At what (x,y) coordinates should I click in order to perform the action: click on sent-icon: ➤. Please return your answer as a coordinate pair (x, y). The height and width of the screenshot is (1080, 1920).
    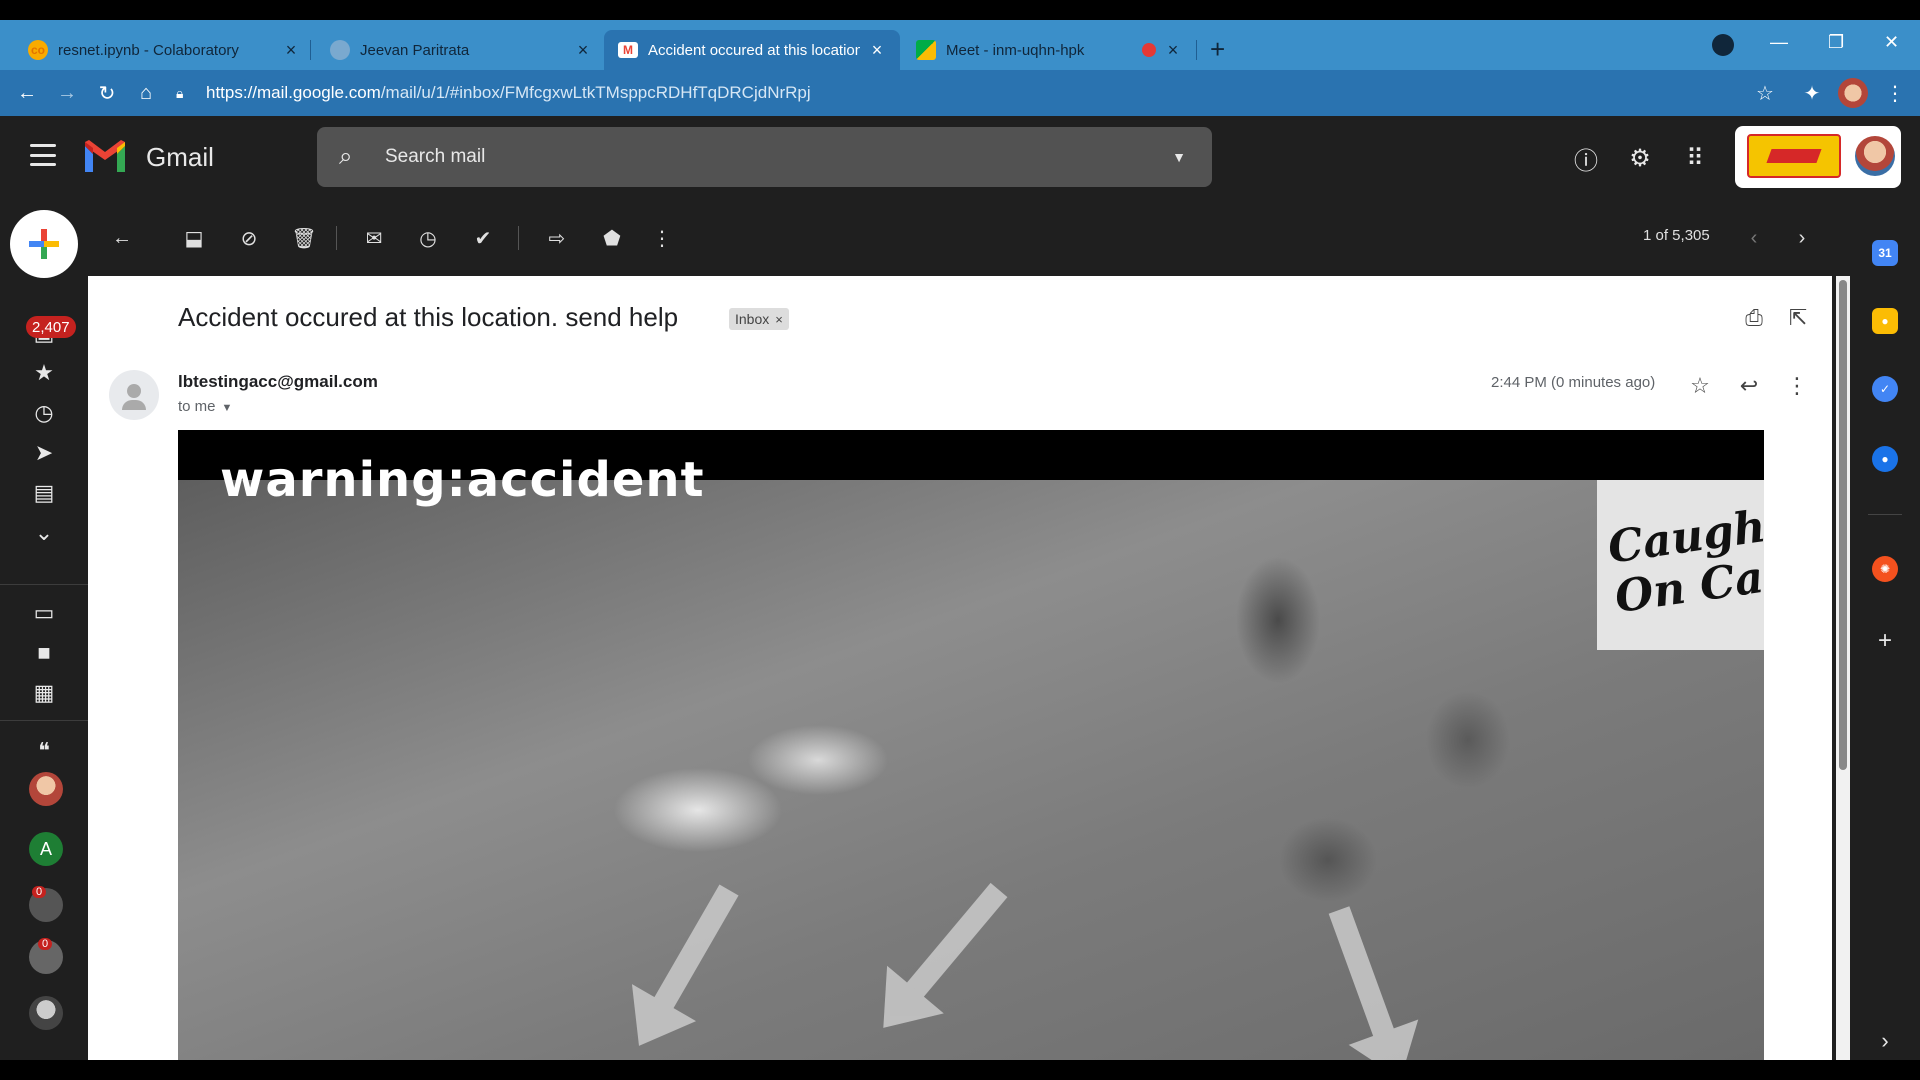
    Looking at the image, I should click on (44, 453).